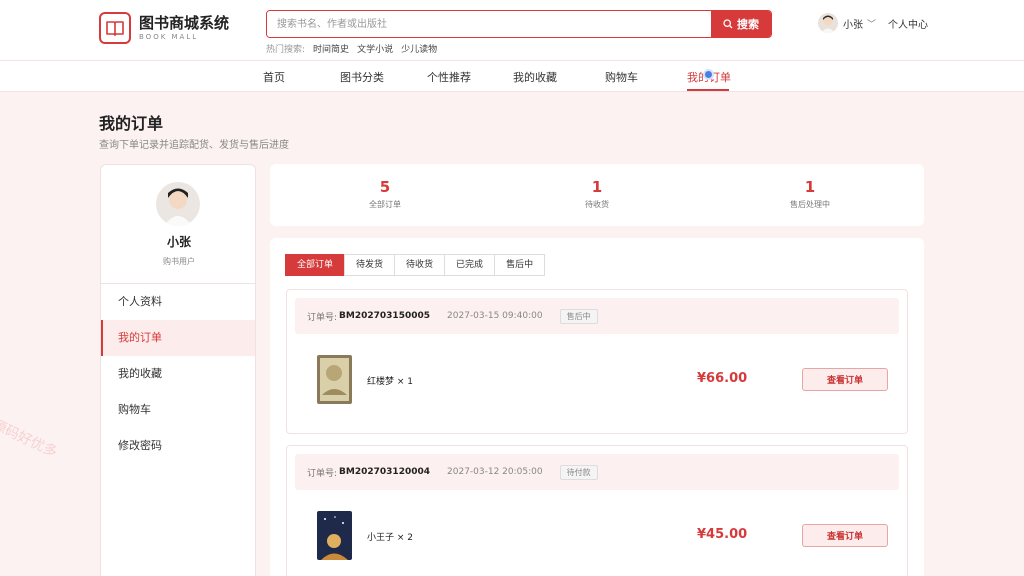  I want to click on order-number: BM202703120004, so click(385, 472).